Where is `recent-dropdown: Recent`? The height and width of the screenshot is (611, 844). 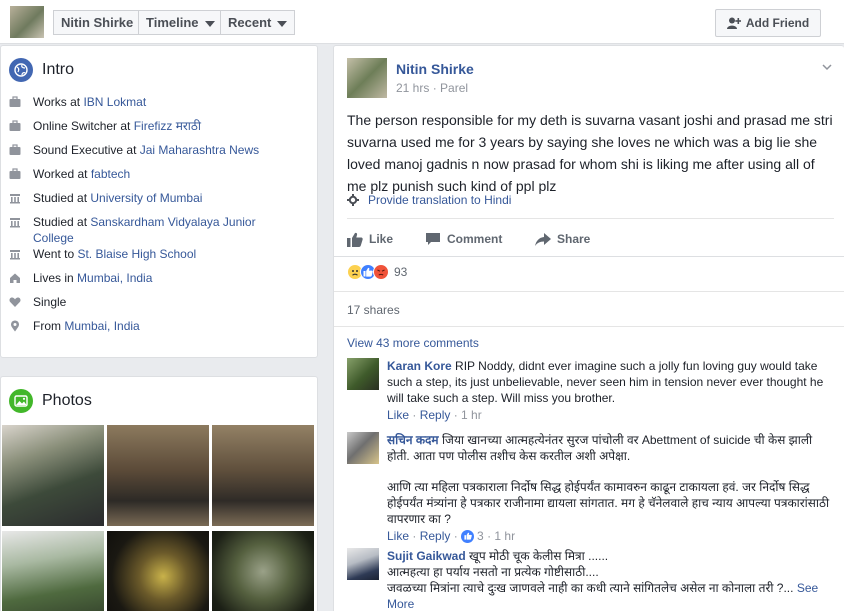
recent-dropdown: Recent is located at coordinates (258, 22).